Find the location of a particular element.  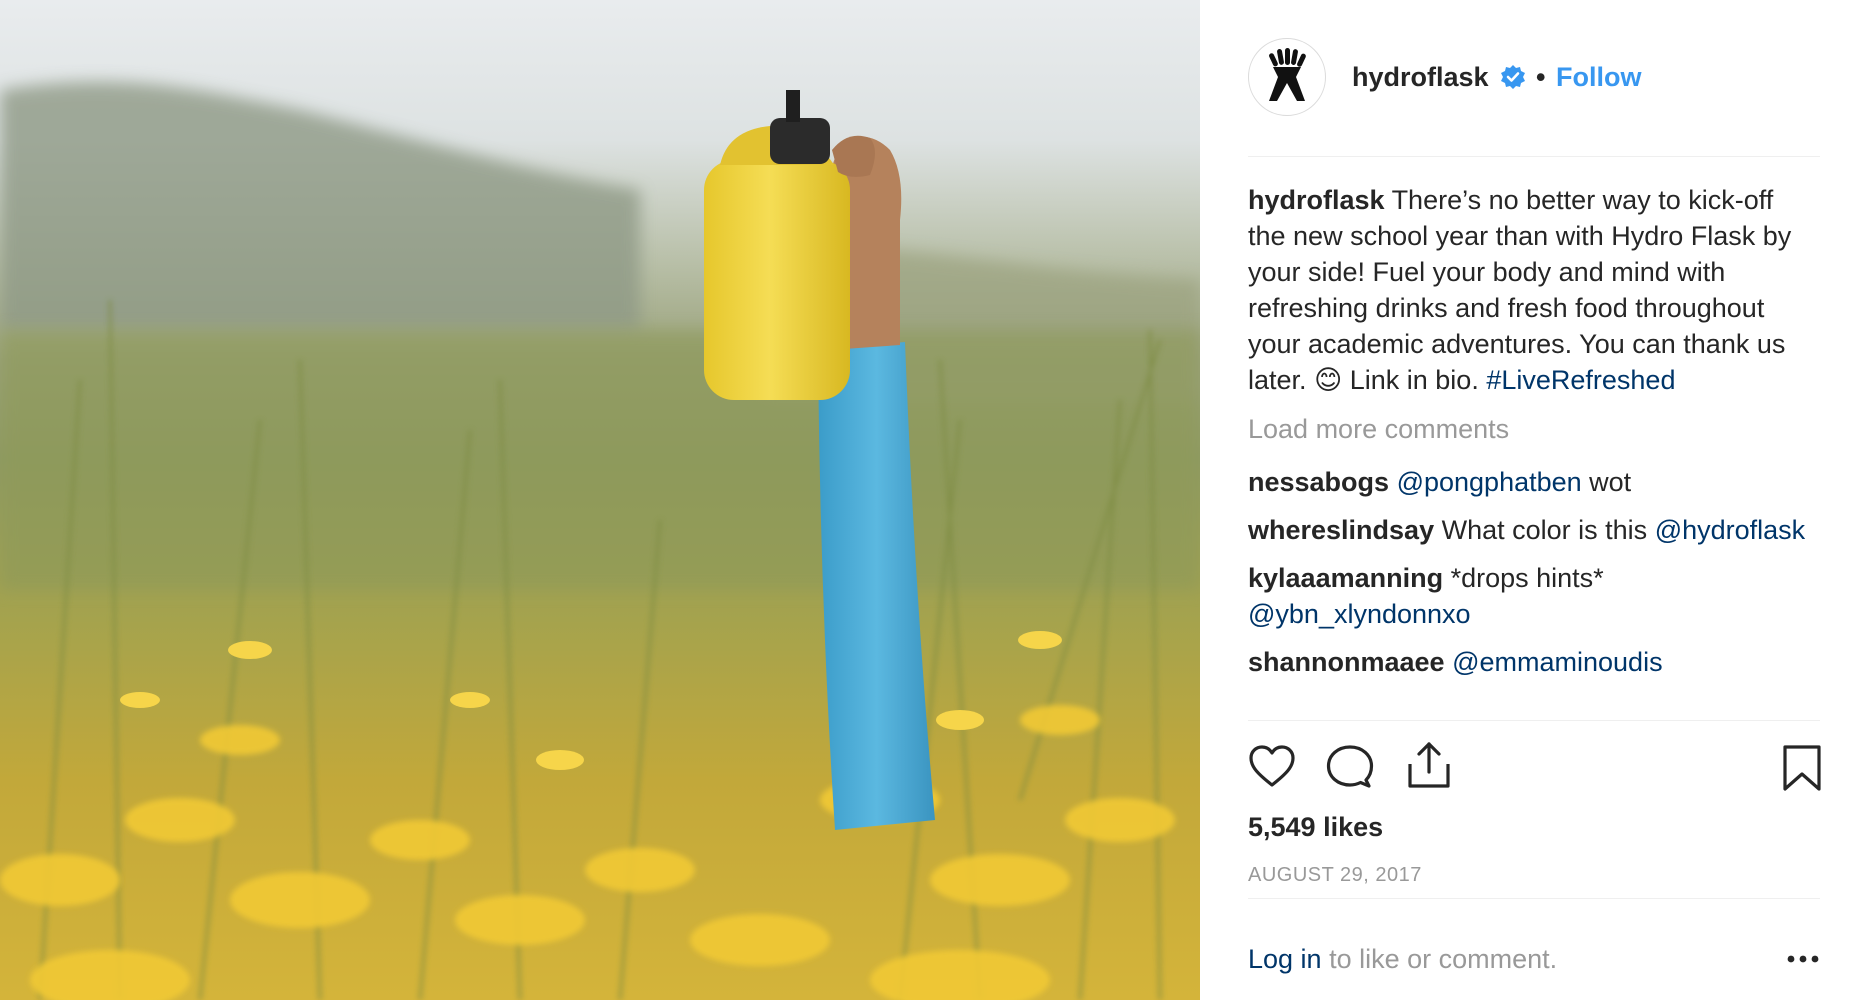

caption-username: hydroflask is located at coordinates (1316, 200).